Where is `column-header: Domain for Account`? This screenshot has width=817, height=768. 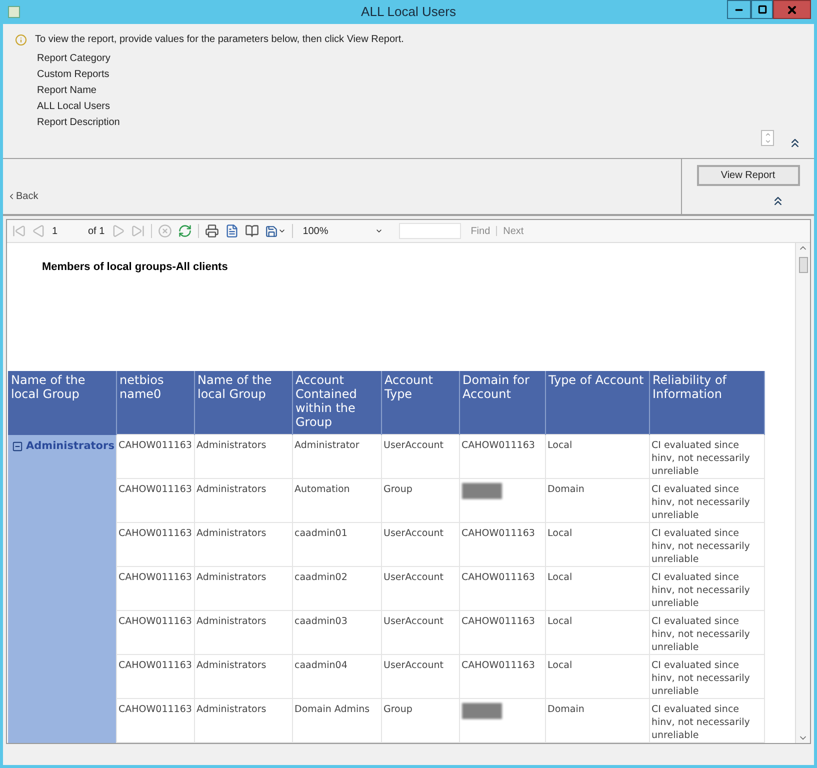 column-header: Domain for Account is located at coordinates (502, 402).